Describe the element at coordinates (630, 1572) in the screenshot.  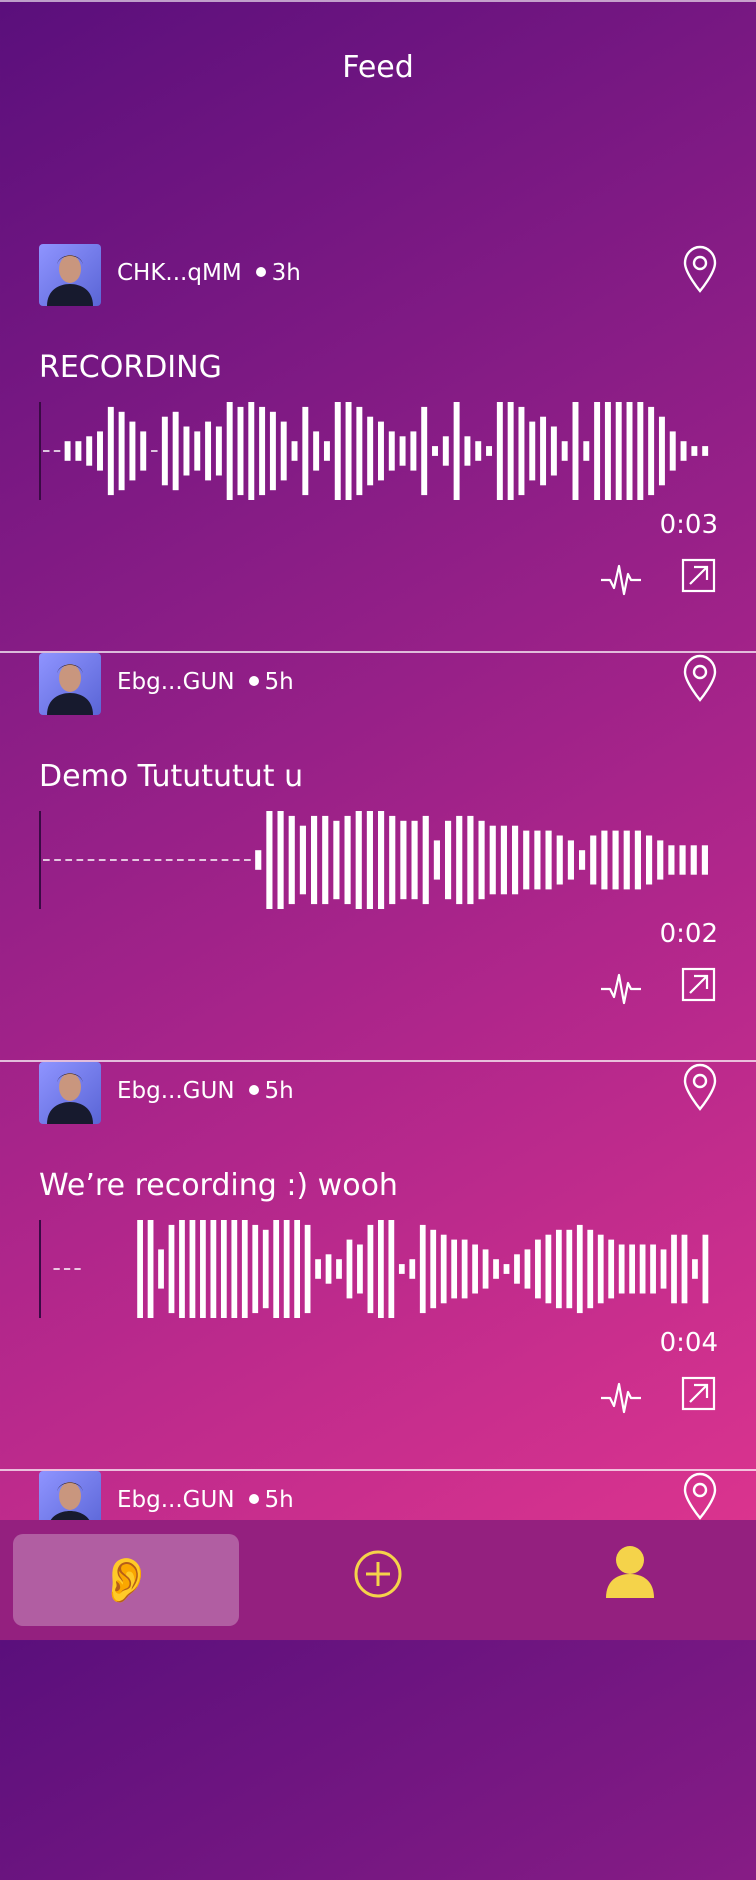
I see `person-icon` at that location.